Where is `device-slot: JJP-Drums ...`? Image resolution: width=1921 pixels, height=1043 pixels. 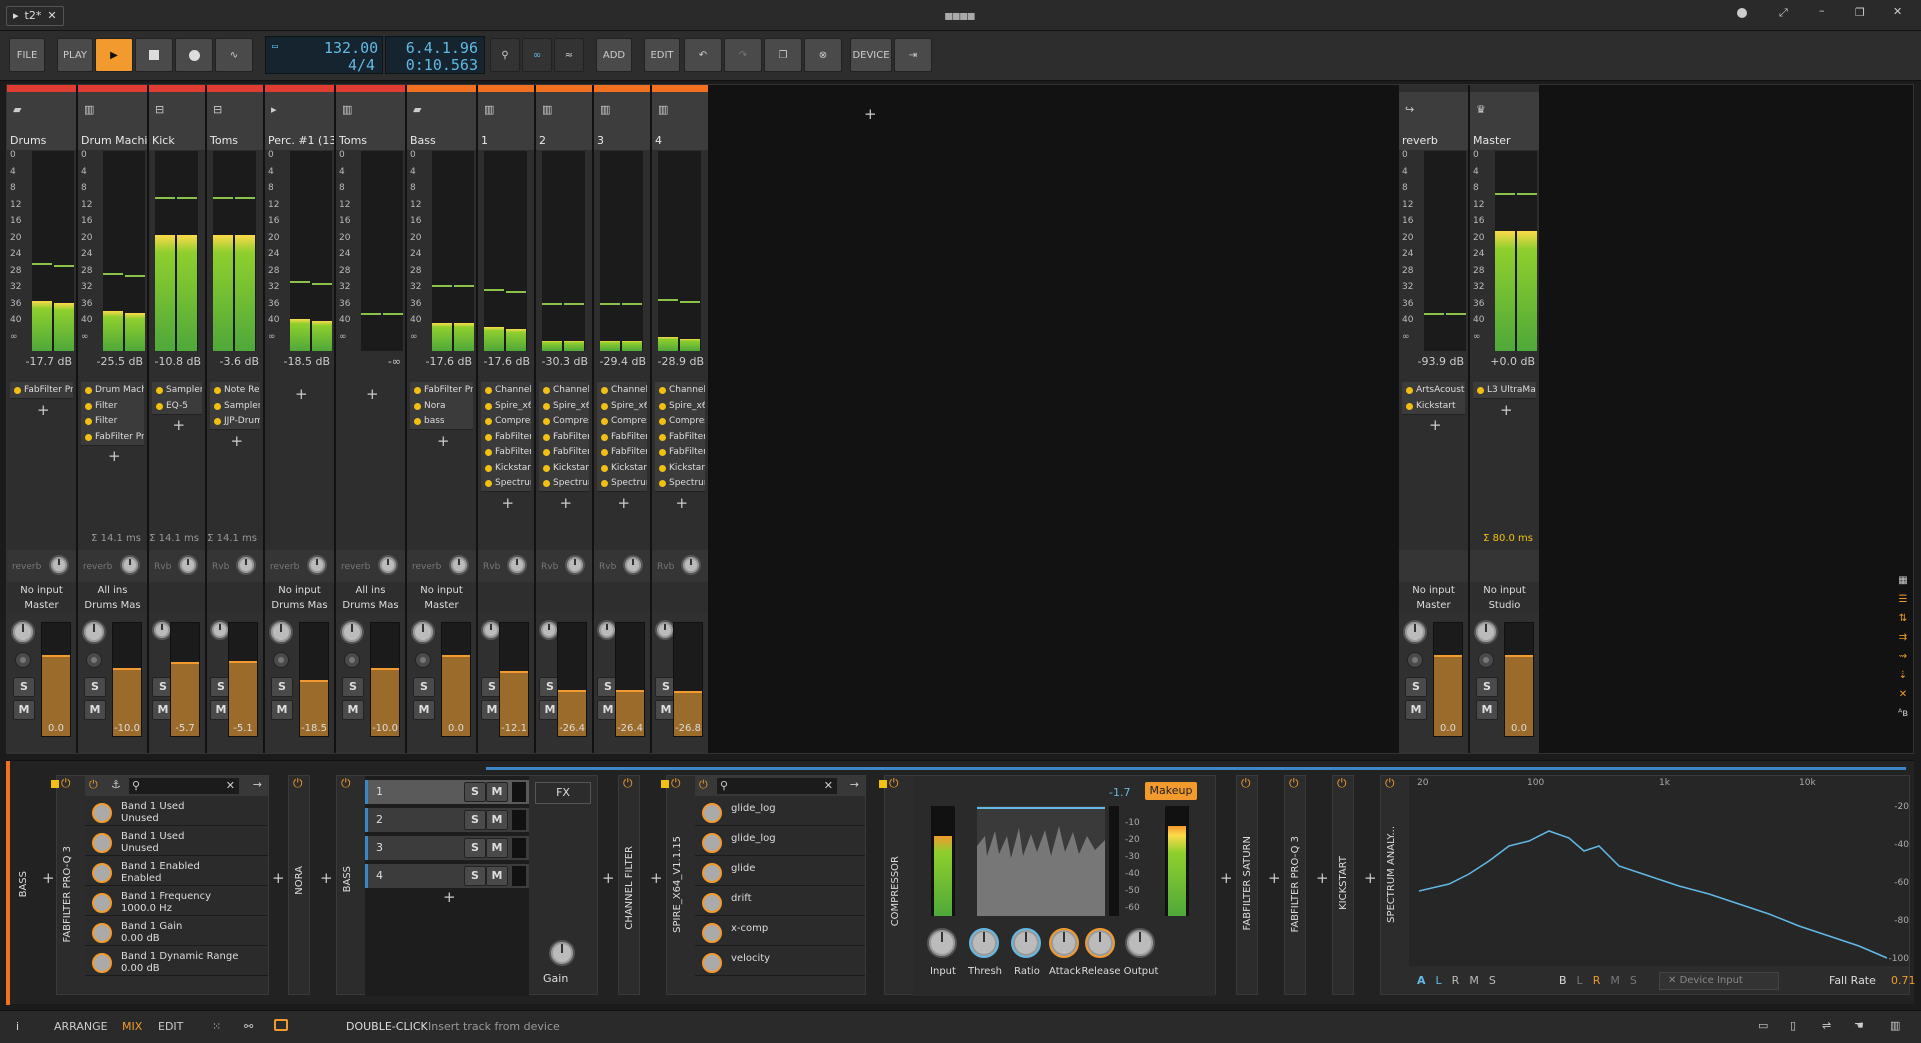 device-slot: JJP-Drums ... is located at coordinates (235, 421).